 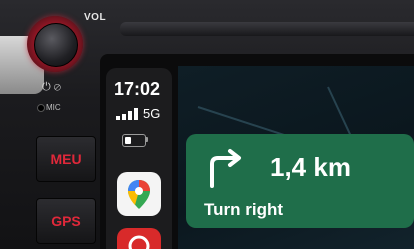 What do you see at coordinates (134, 140) in the screenshot?
I see `battery-icon` at bounding box center [134, 140].